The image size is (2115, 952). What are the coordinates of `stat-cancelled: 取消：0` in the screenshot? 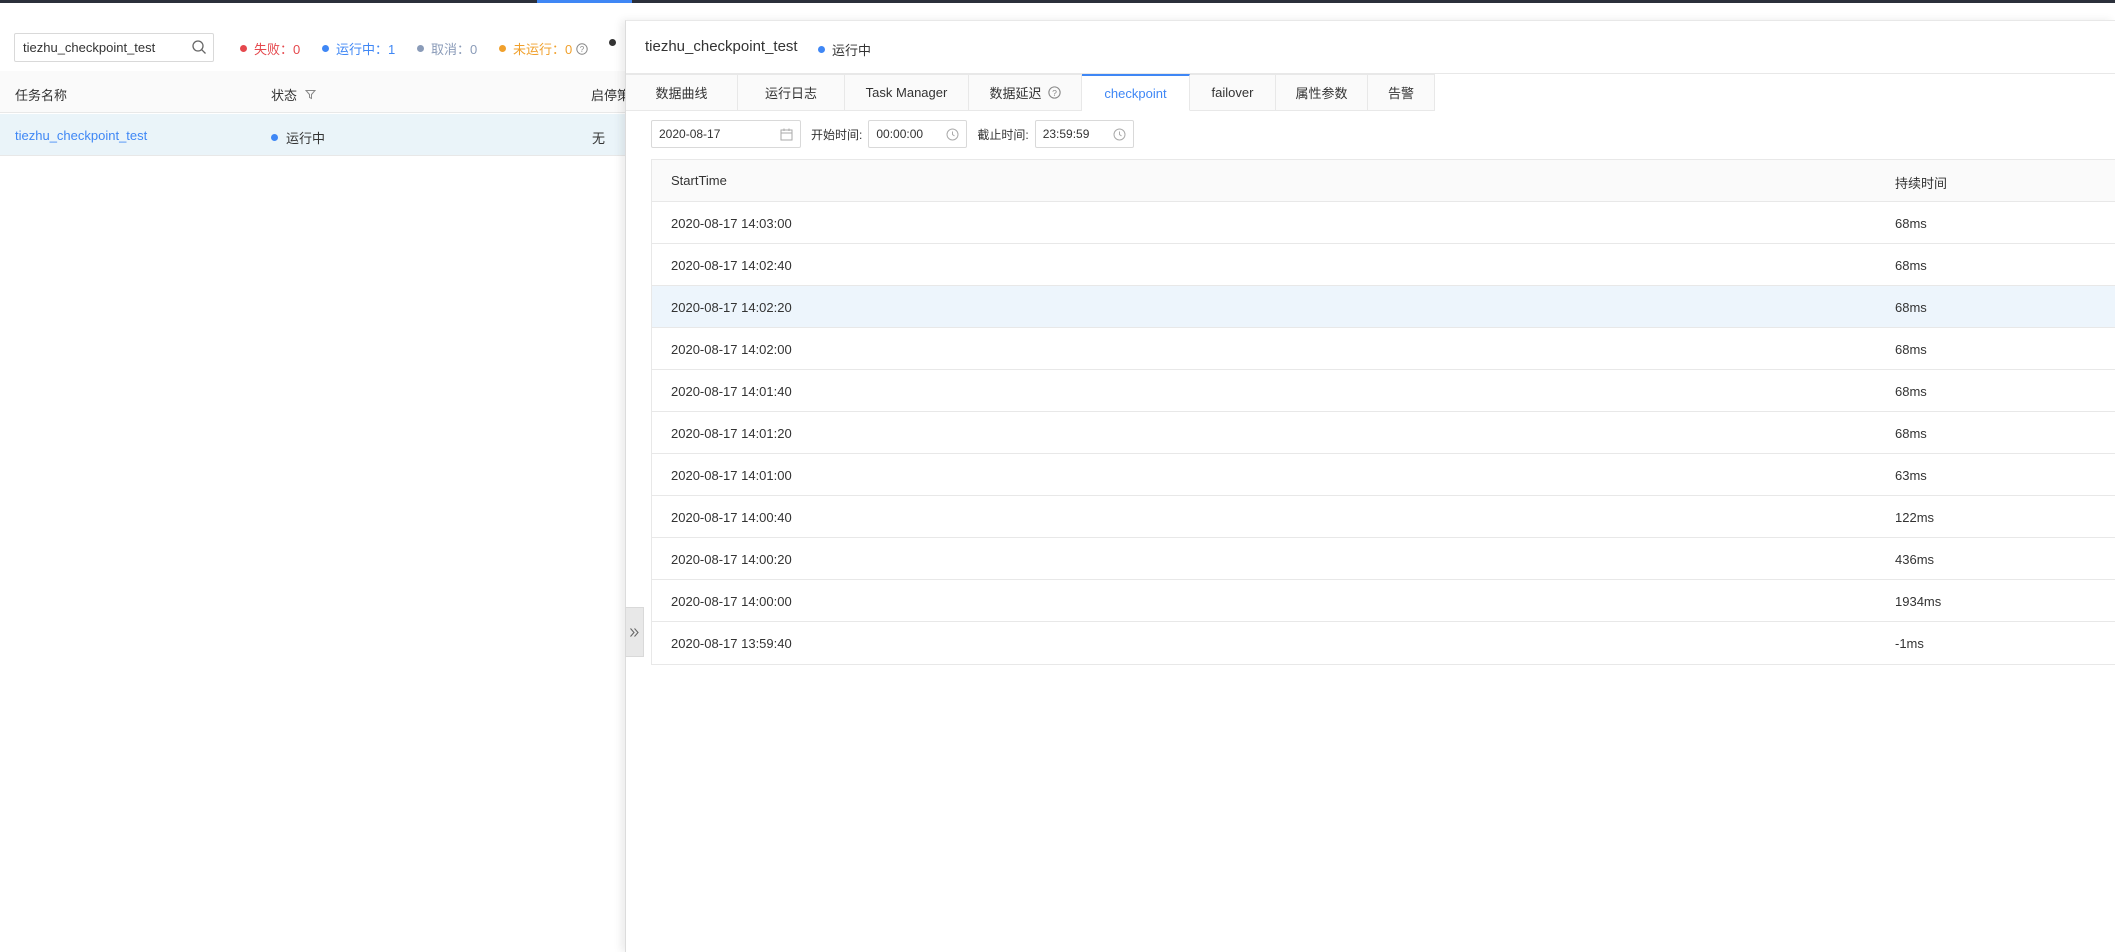 It's located at (447, 48).